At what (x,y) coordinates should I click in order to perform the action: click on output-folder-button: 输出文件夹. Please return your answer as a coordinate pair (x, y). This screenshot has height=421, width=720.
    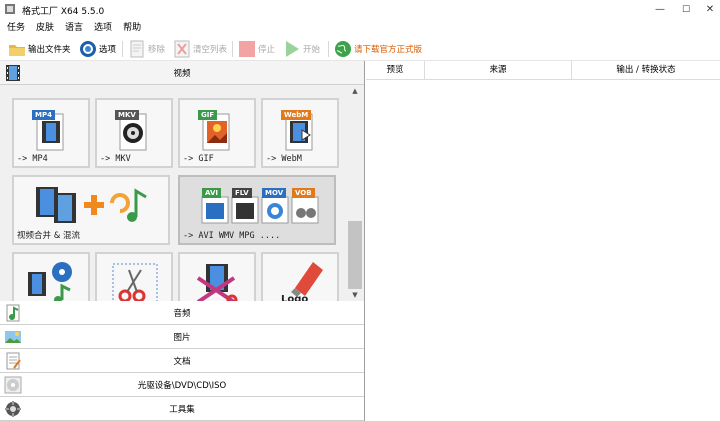
    Looking at the image, I should click on (39, 49).